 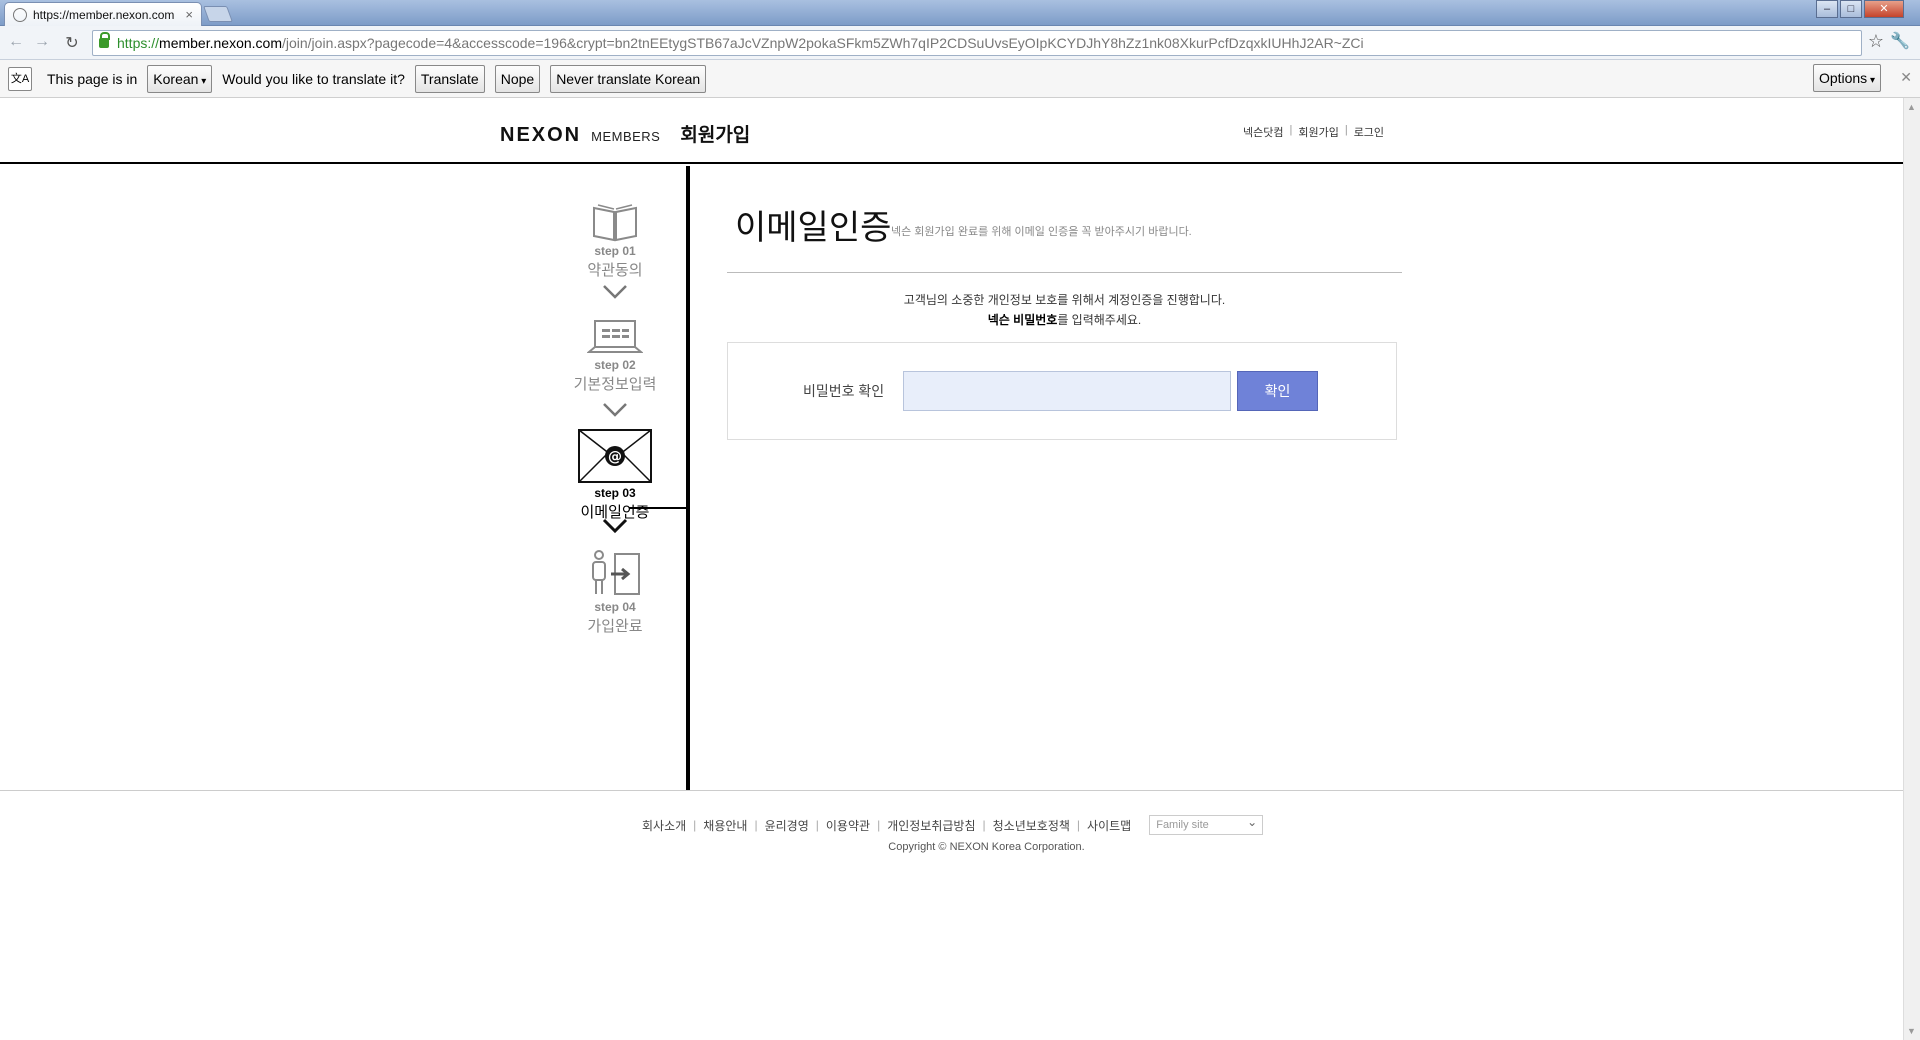 What do you see at coordinates (104, 40) in the screenshot?
I see `lock-icon` at bounding box center [104, 40].